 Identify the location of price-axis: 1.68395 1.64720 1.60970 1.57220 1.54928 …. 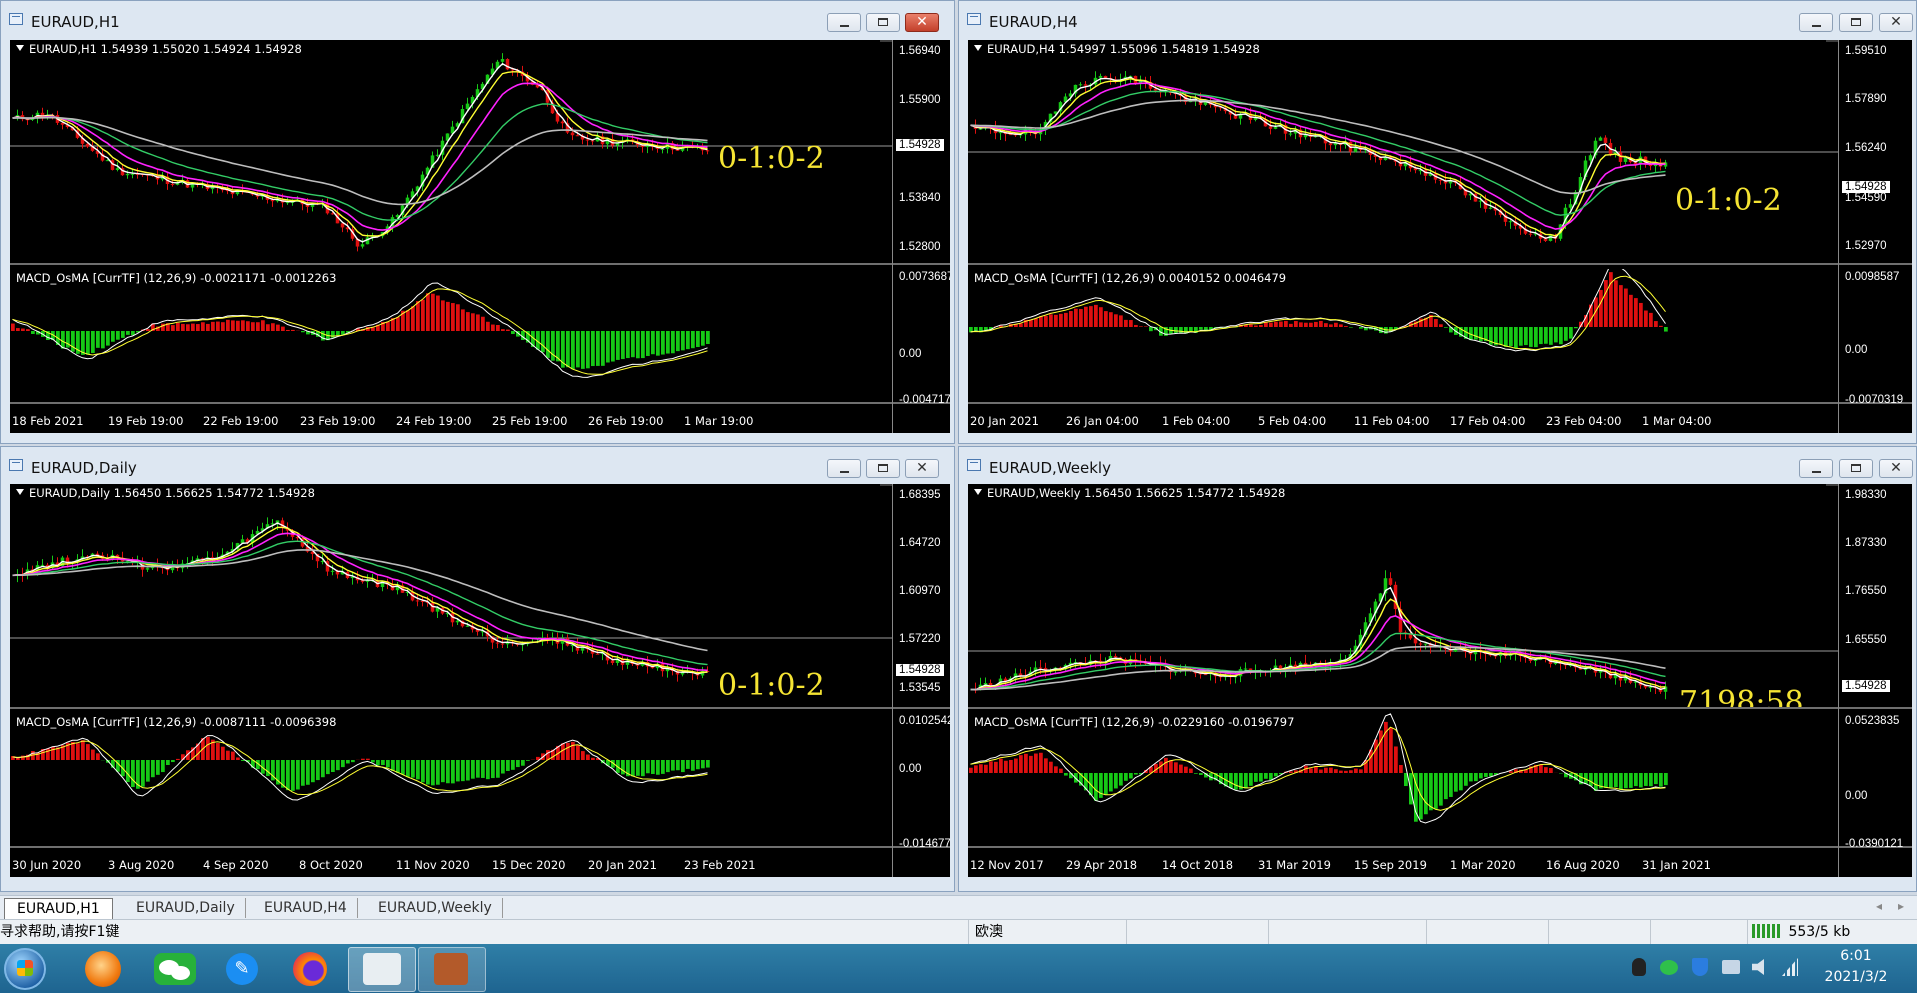
(921, 680).